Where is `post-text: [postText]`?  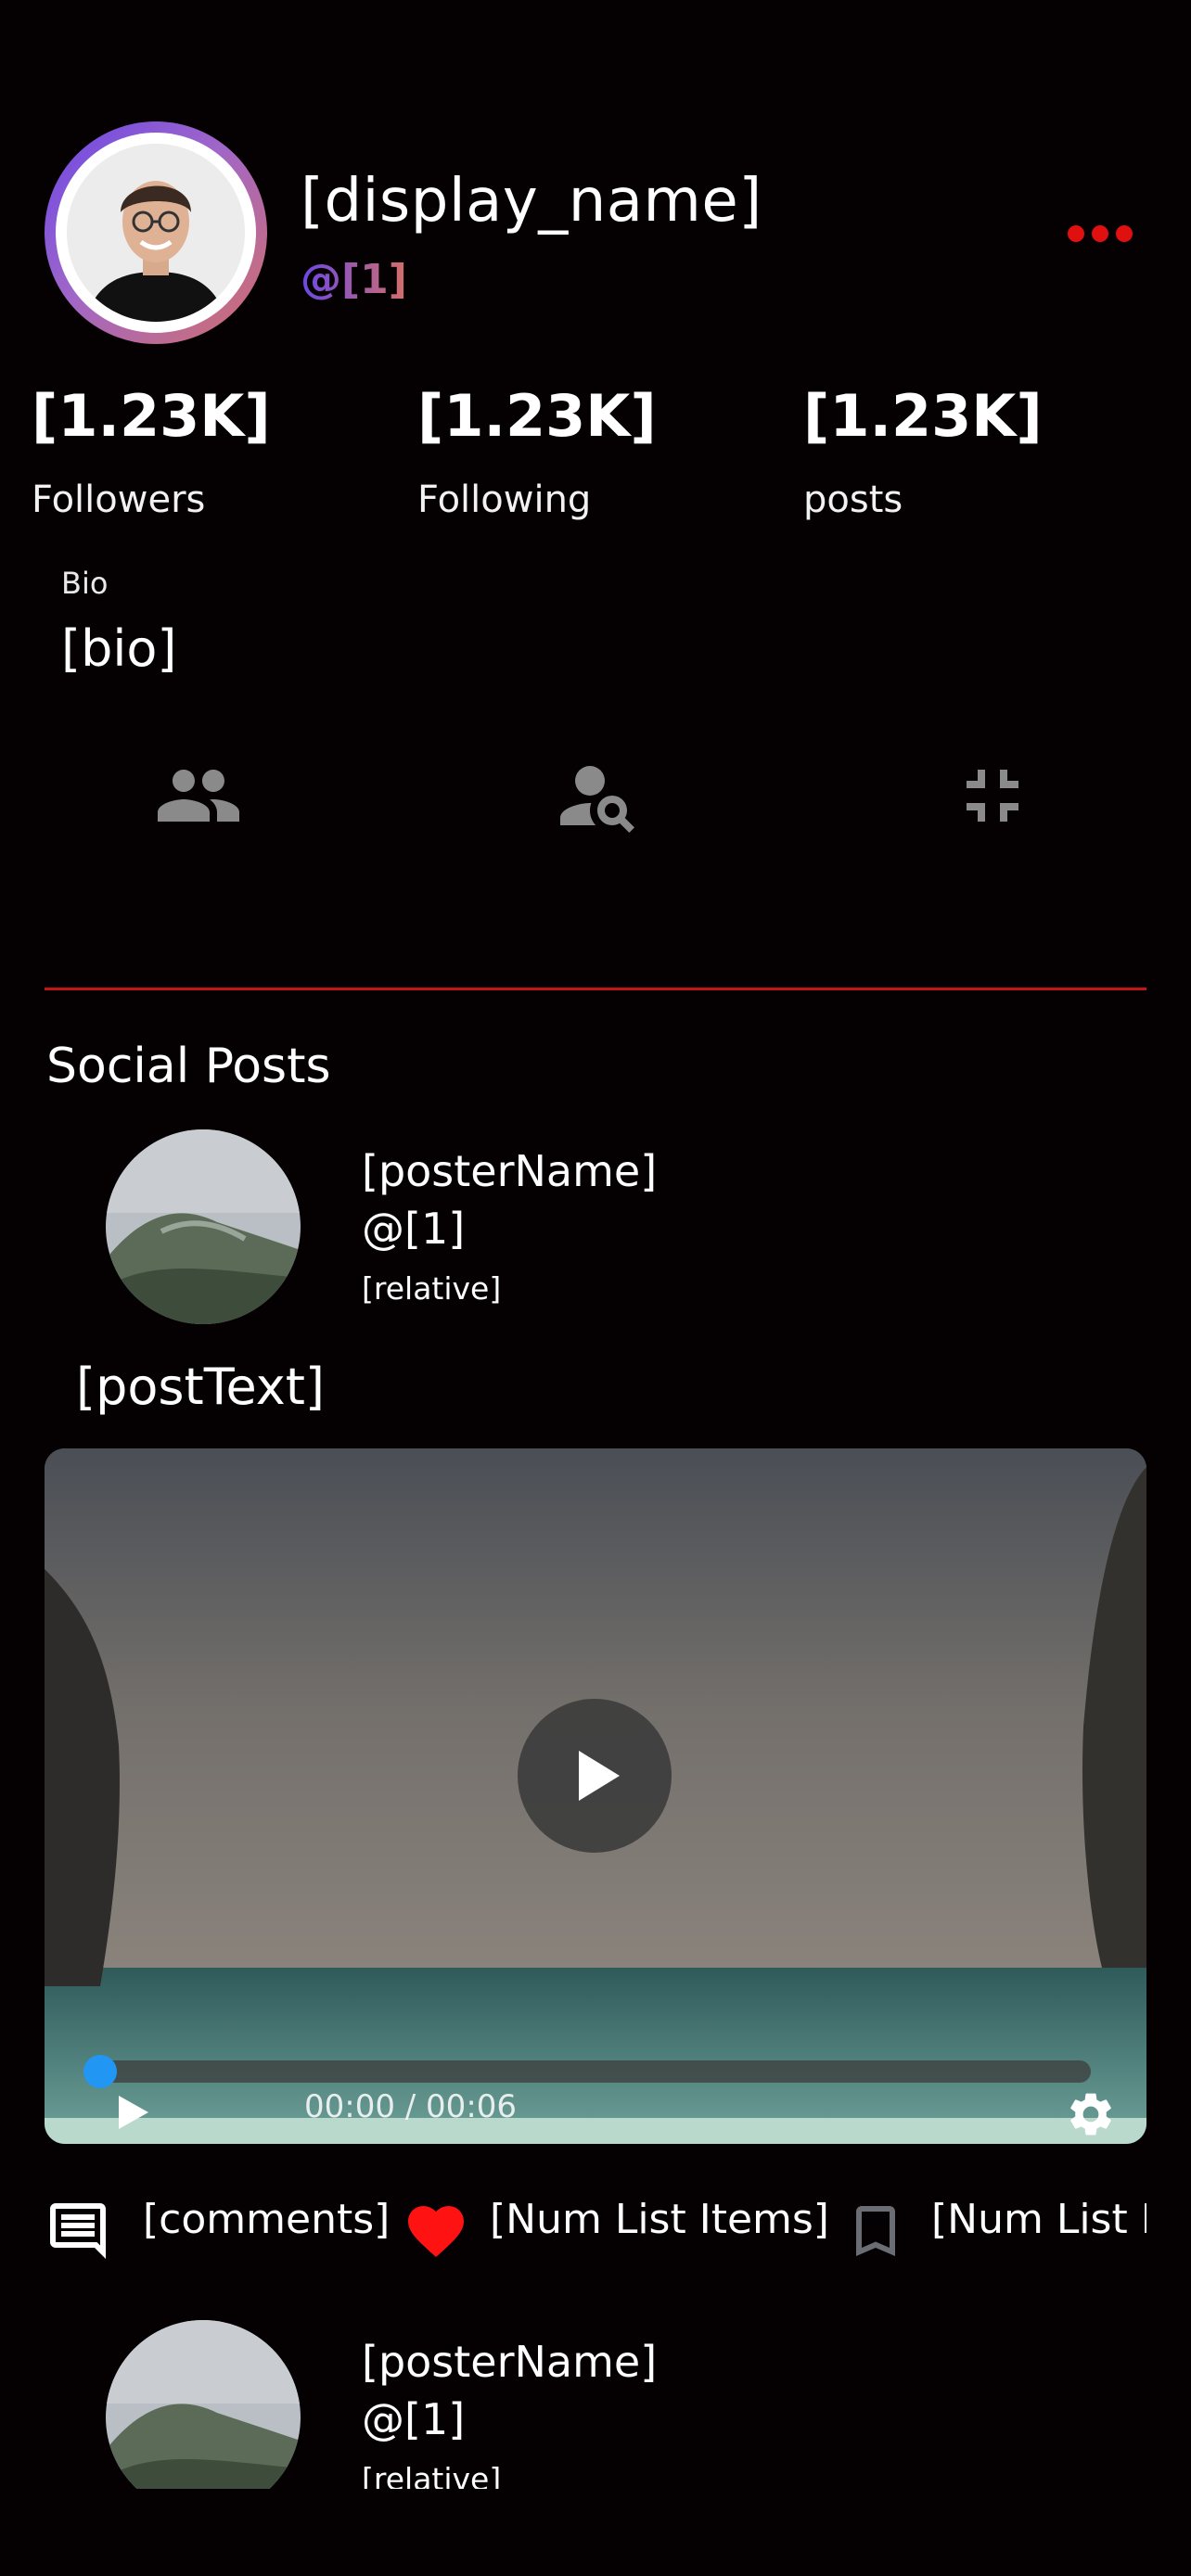 post-text: [postText] is located at coordinates (200, 1387).